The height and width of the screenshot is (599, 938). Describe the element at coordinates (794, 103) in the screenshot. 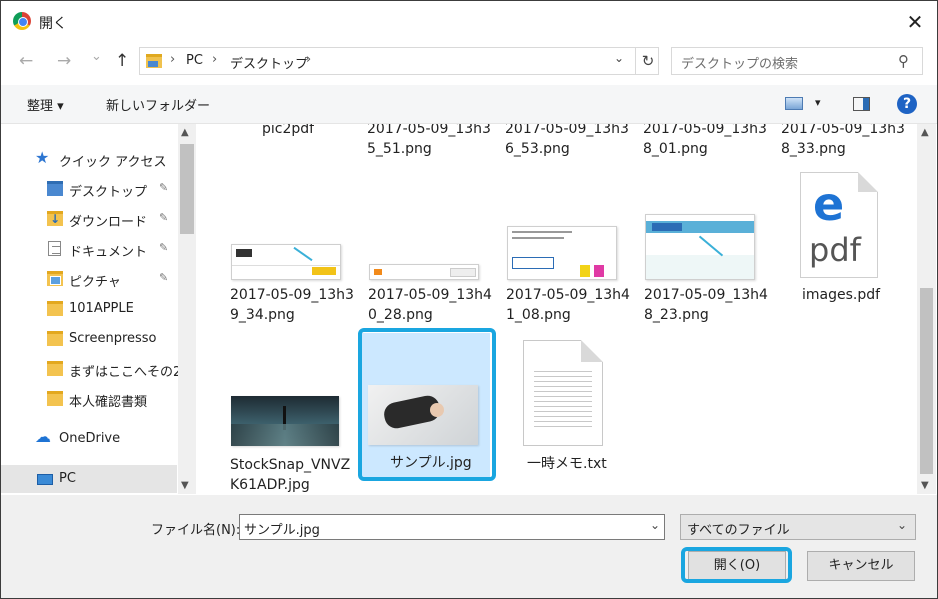

I see `change-view-icon` at that location.